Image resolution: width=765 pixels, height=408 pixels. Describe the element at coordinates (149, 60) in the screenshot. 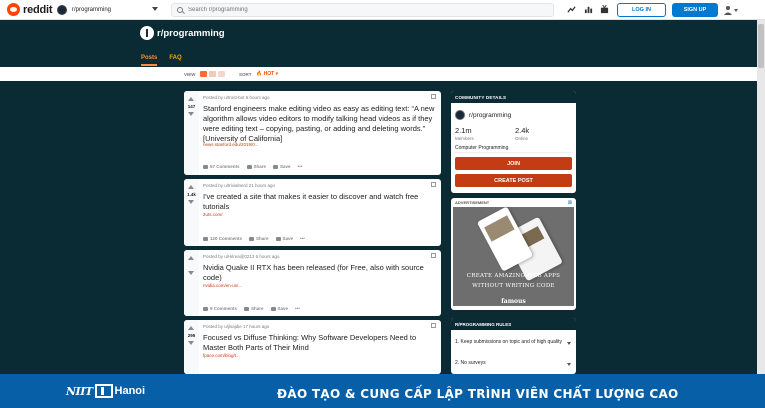

I see `tab-posts: Posts` at that location.